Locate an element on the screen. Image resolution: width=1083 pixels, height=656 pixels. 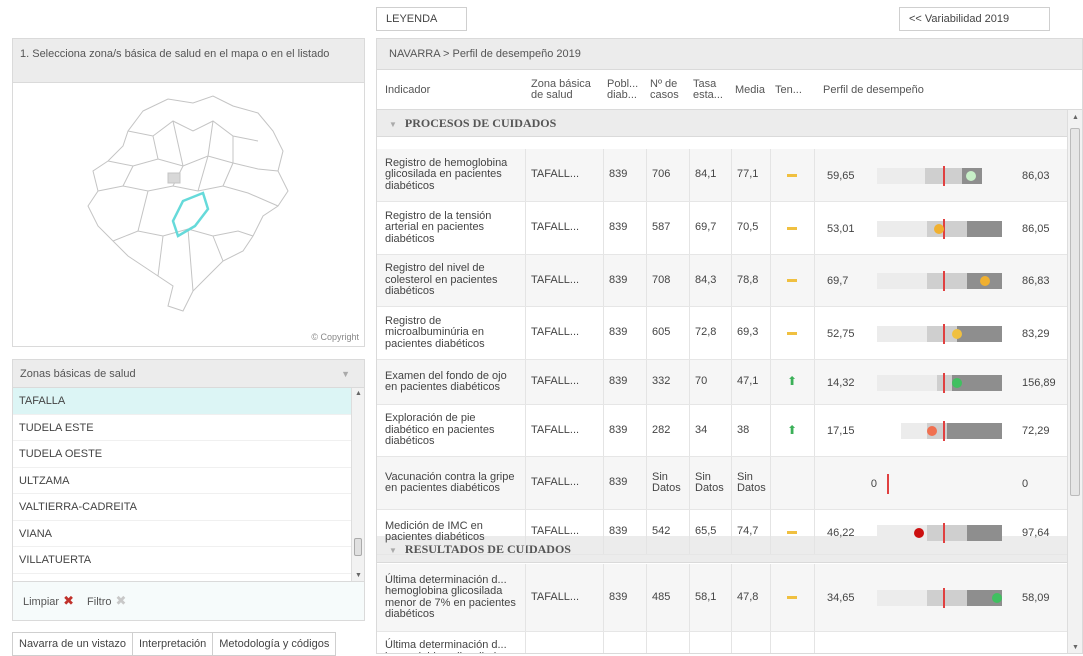
mean-cell is located at coordinates (755, 642).